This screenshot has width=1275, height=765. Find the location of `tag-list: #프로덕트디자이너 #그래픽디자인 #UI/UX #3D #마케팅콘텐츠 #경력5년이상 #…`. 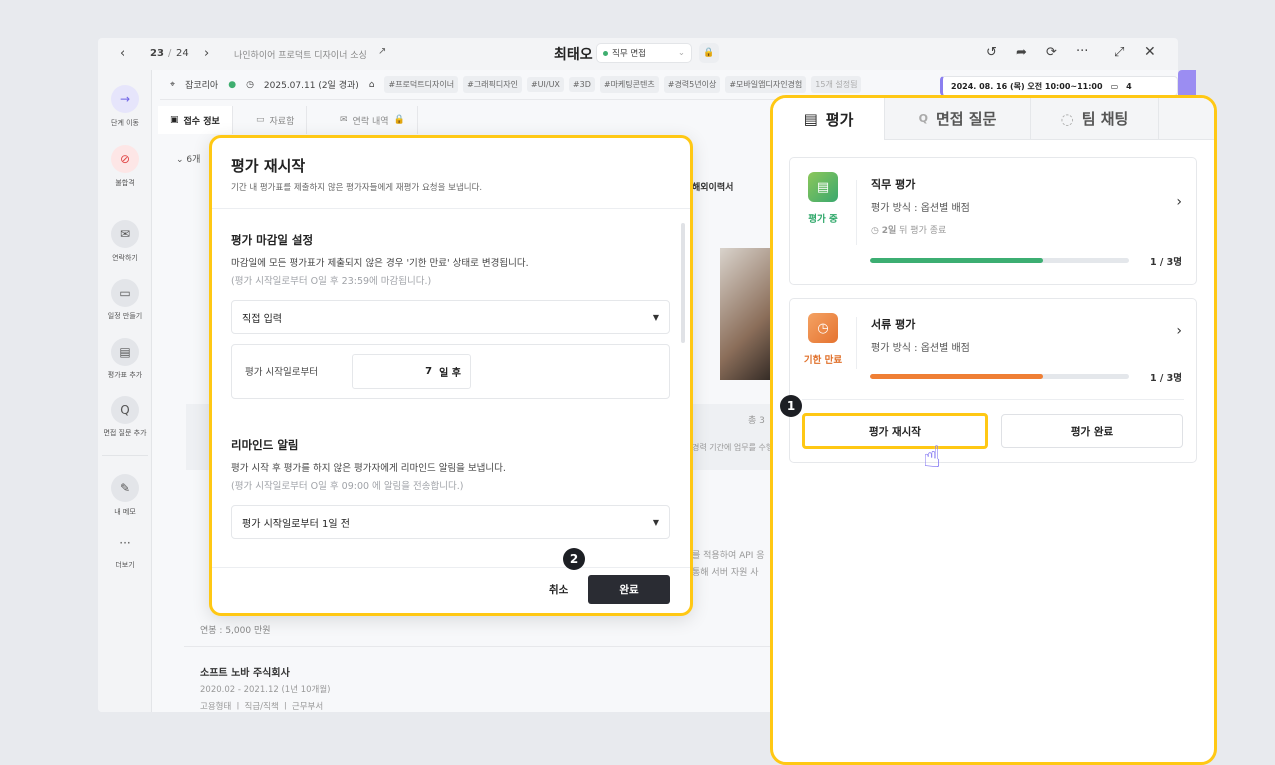

tag-list: #프로덕트디자이너 #그래픽디자인 #UI/UX #3D #마케팅콘텐츠 #경력5년이상 #… is located at coordinates (625, 84).